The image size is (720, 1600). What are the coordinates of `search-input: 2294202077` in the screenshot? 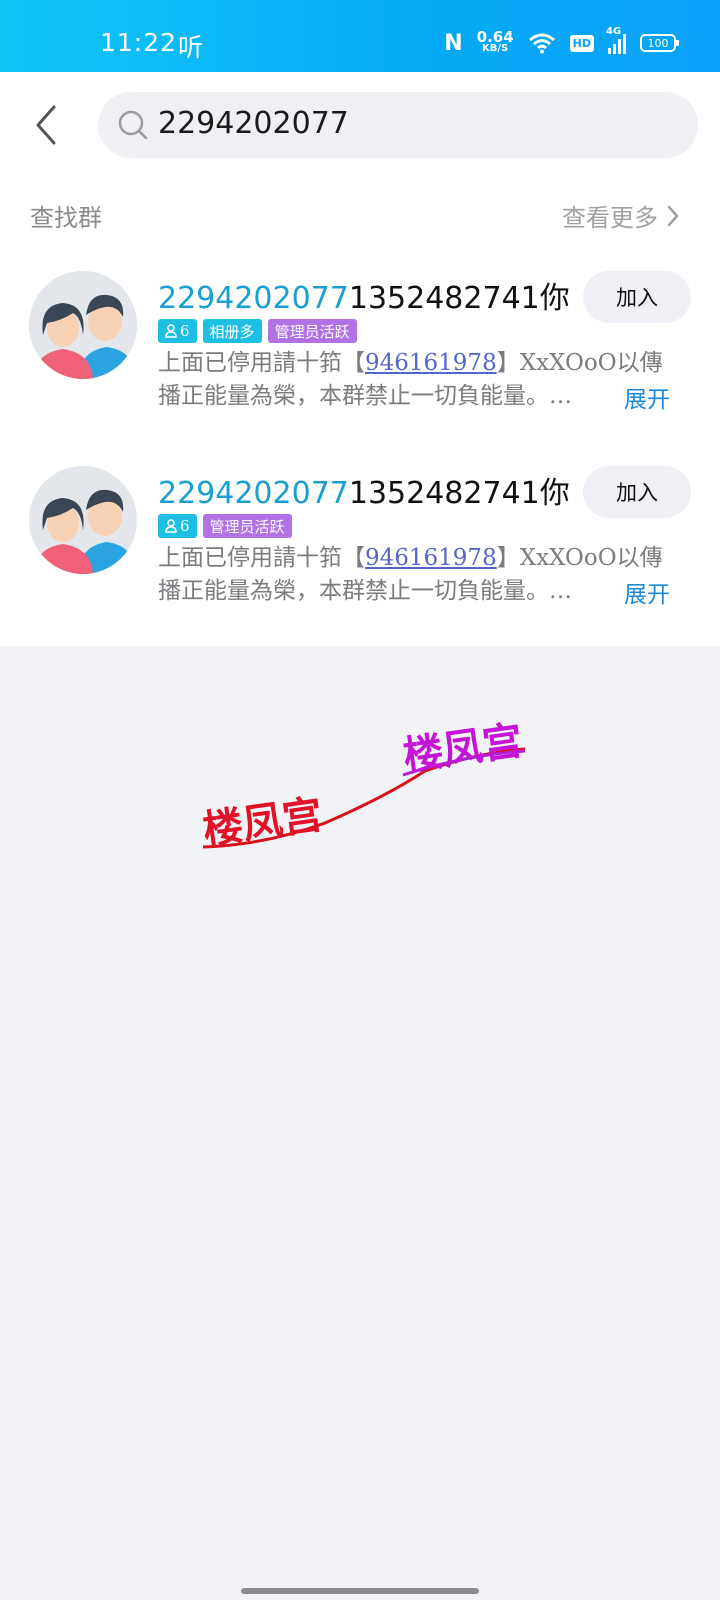 It's located at (398, 125).